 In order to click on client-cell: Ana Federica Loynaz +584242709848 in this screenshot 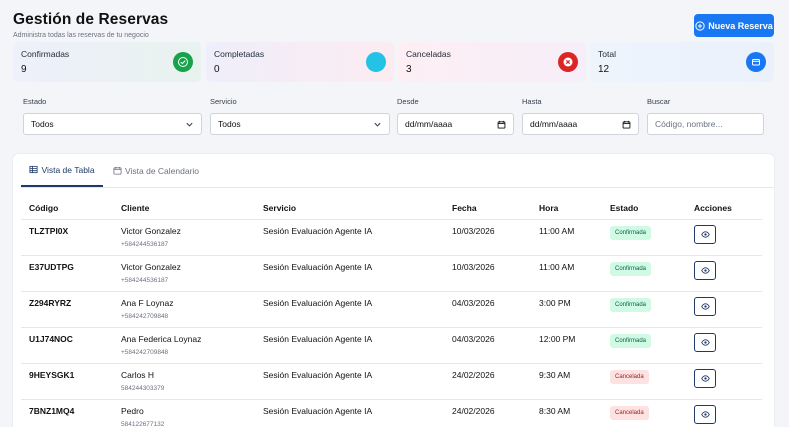, I will do `click(184, 345)`.